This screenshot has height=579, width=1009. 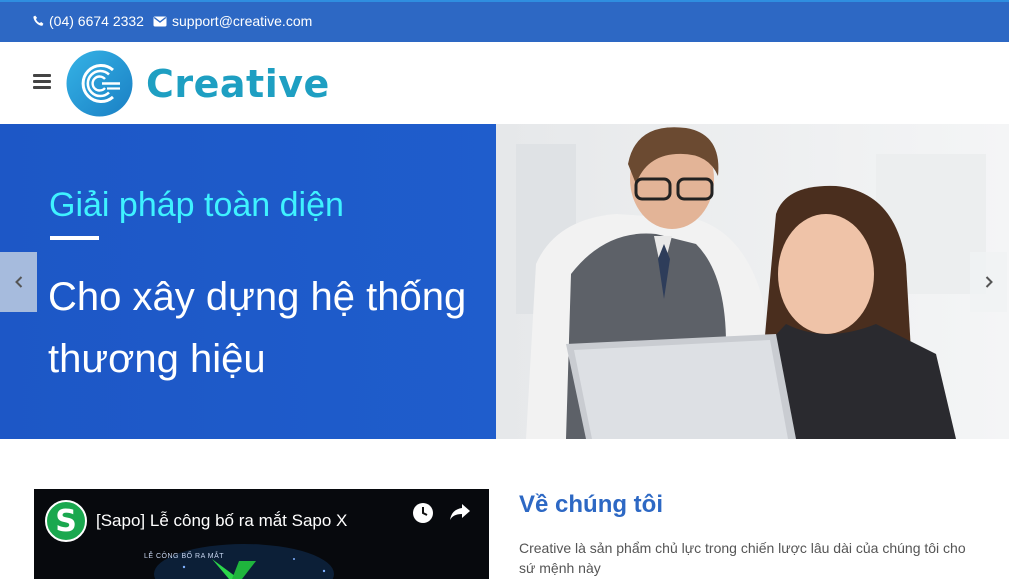 What do you see at coordinates (238, 84) in the screenshot?
I see `logo-text: Creative` at bounding box center [238, 84].